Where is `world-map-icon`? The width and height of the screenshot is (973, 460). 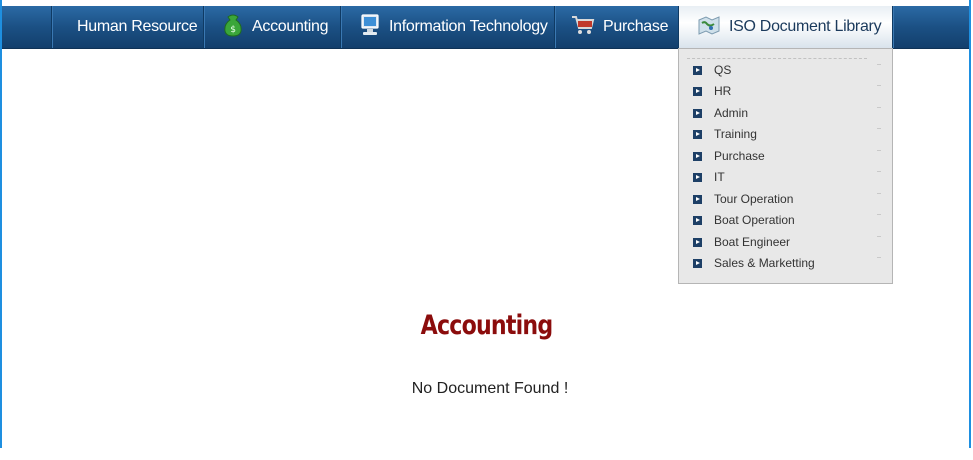
world-map-icon is located at coordinates (709, 27).